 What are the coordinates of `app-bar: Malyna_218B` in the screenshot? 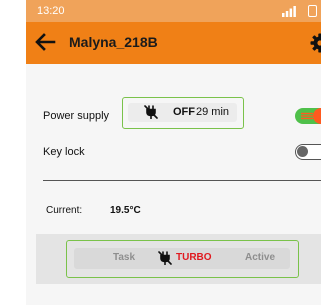 It's located at (173, 43).